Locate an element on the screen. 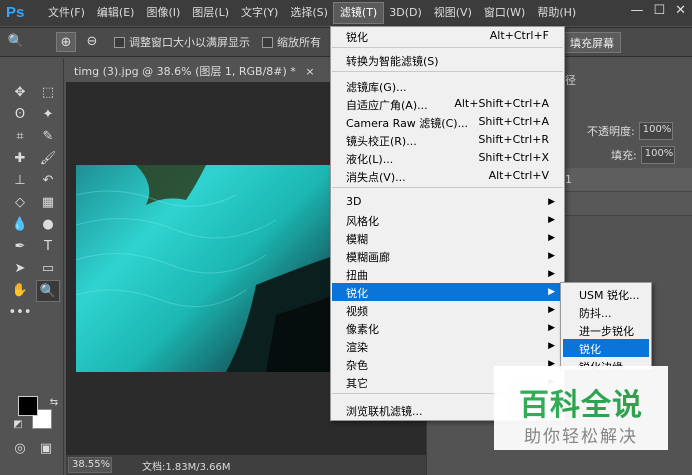 This screenshot has width=692, height=475. menu-view: 视图(V) is located at coordinates (453, 13).